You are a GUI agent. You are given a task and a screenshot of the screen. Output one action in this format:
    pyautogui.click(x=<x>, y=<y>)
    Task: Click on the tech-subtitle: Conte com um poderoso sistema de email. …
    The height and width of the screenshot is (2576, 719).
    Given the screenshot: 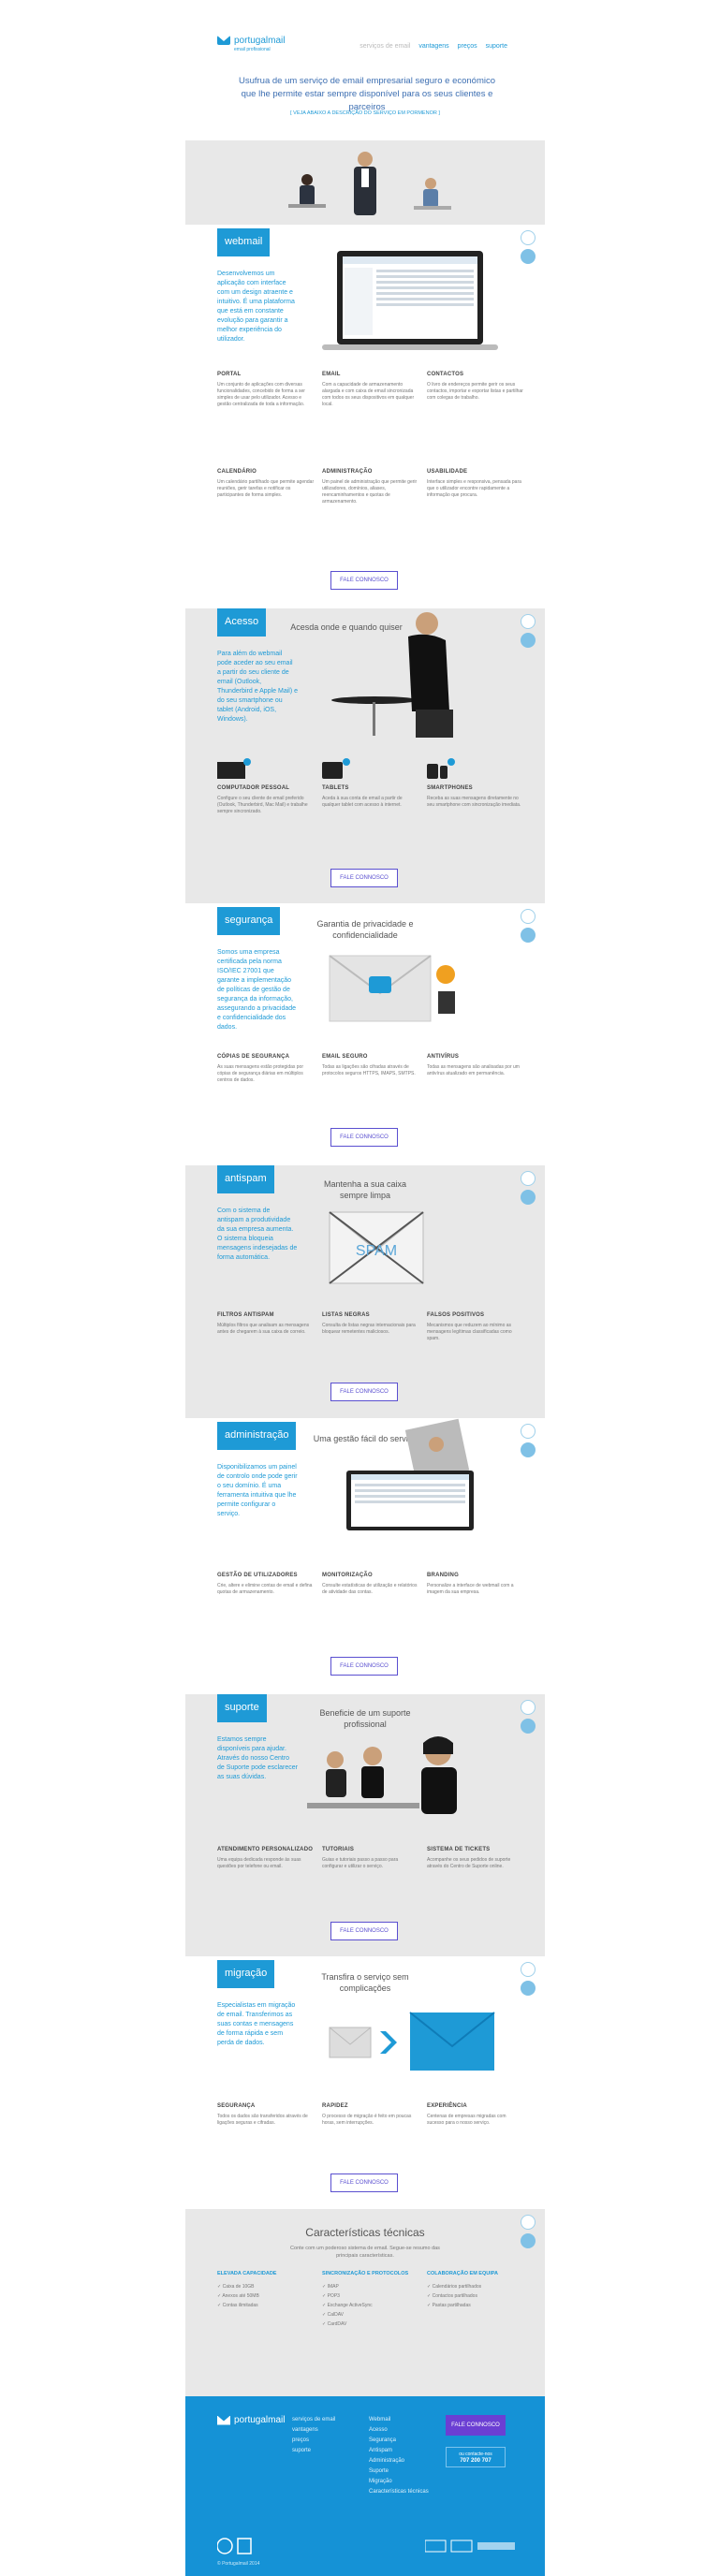 What is the action you would take?
    pyautogui.click(x=365, y=2252)
    